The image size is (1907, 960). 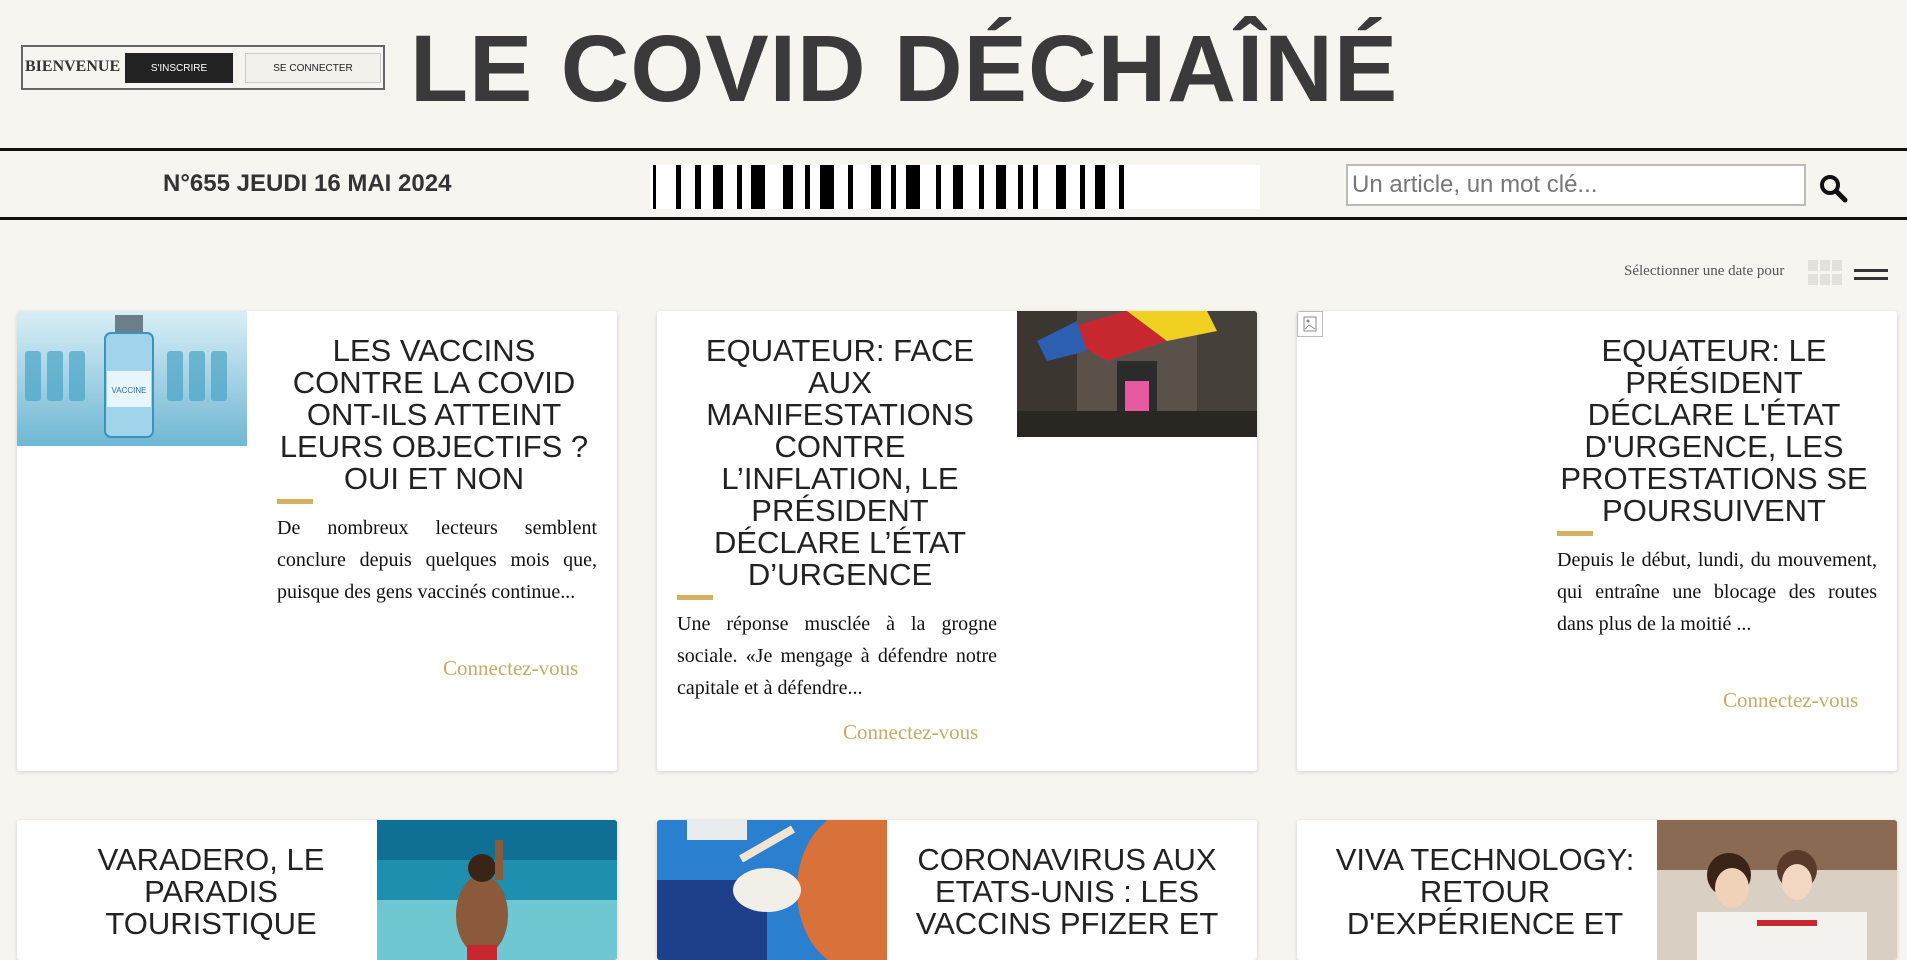 What do you see at coordinates (955, 187) in the screenshot?
I see `barcode-image` at bounding box center [955, 187].